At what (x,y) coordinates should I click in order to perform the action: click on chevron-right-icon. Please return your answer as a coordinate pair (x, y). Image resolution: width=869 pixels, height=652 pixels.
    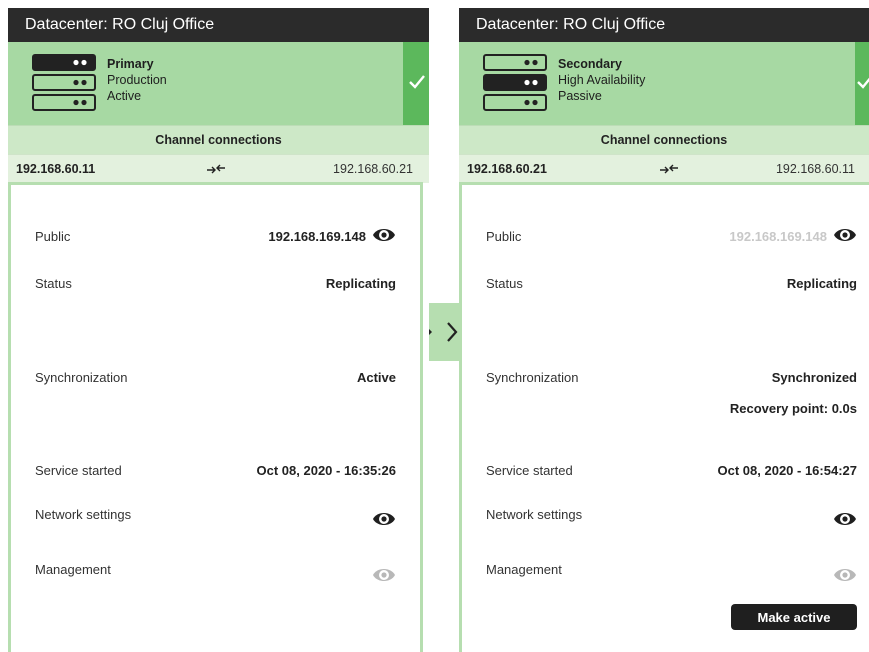
    Looking at the image, I should click on (443, 332).